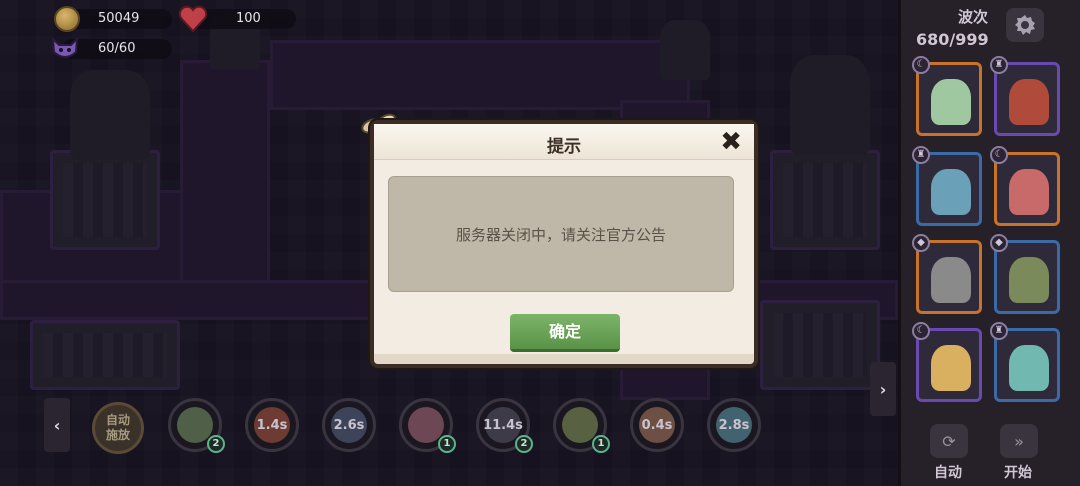 This screenshot has width=1080, height=486. I want to click on start-button: », so click(1019, 441).